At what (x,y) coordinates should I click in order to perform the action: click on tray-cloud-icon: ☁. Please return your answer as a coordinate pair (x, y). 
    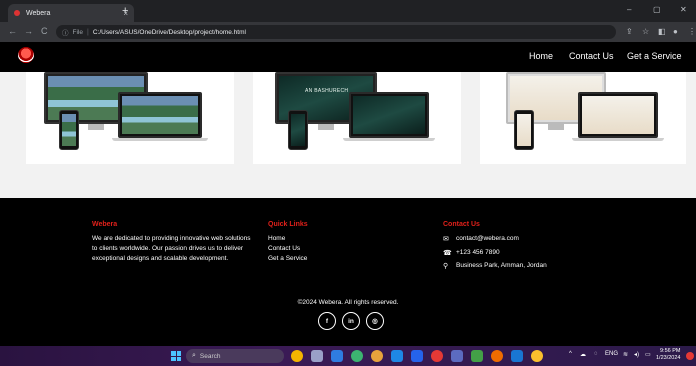
    Looking at the image, I should click on (583, 354).